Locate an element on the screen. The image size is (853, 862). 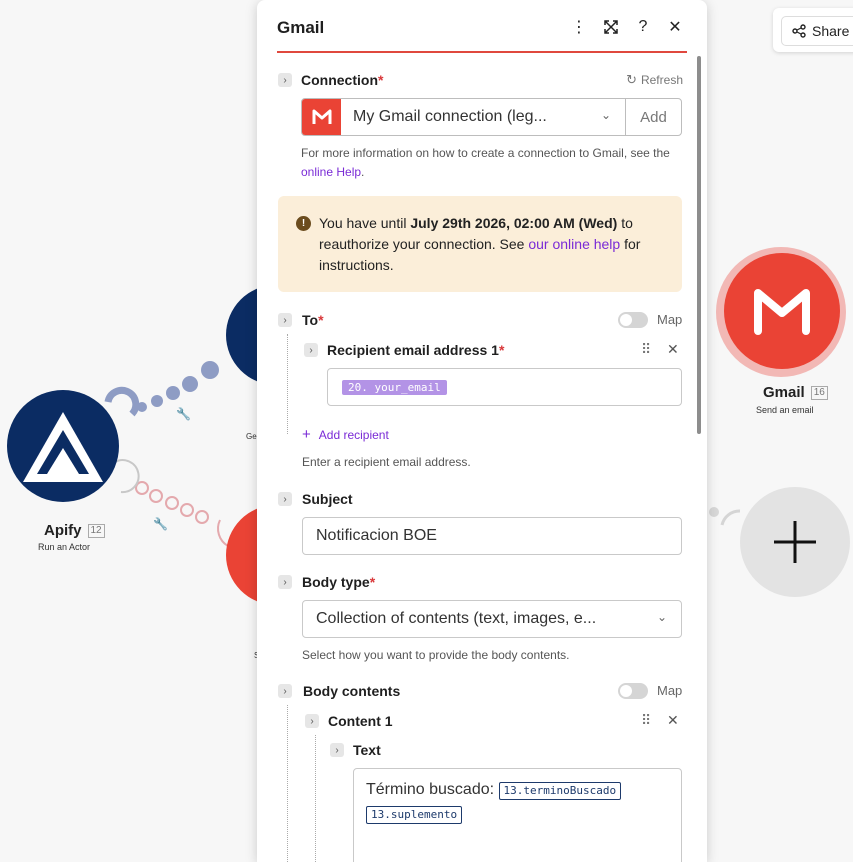
gmail-node is located at coordinates (782, 311).